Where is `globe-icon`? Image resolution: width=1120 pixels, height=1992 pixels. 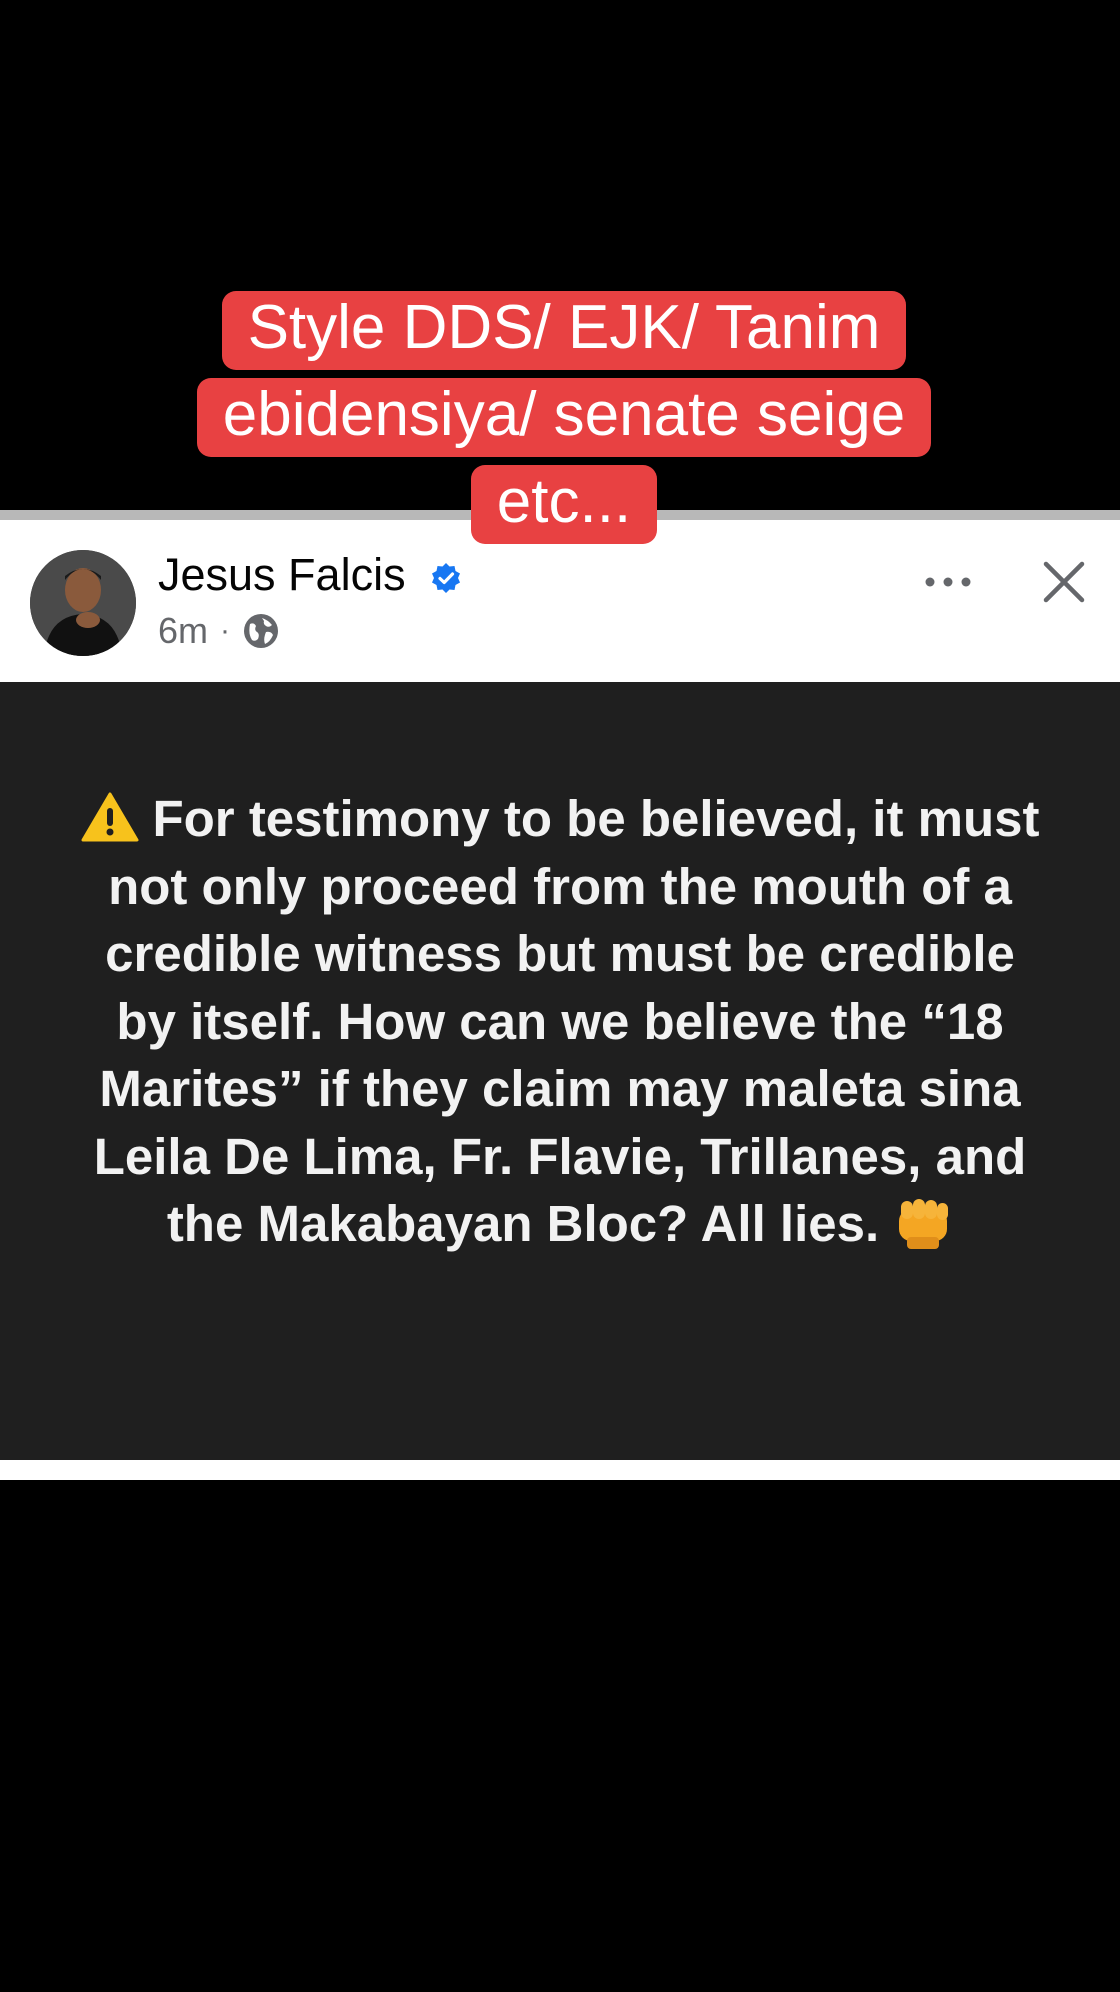
globe-icon is located at coordinates (261, 631).